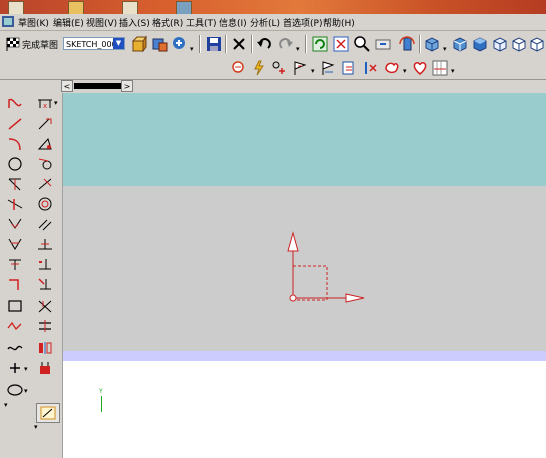  What do you see at coordinates (160, 44) in the screenshot?
I see `reattach-button` at bounding box center [160, 44].